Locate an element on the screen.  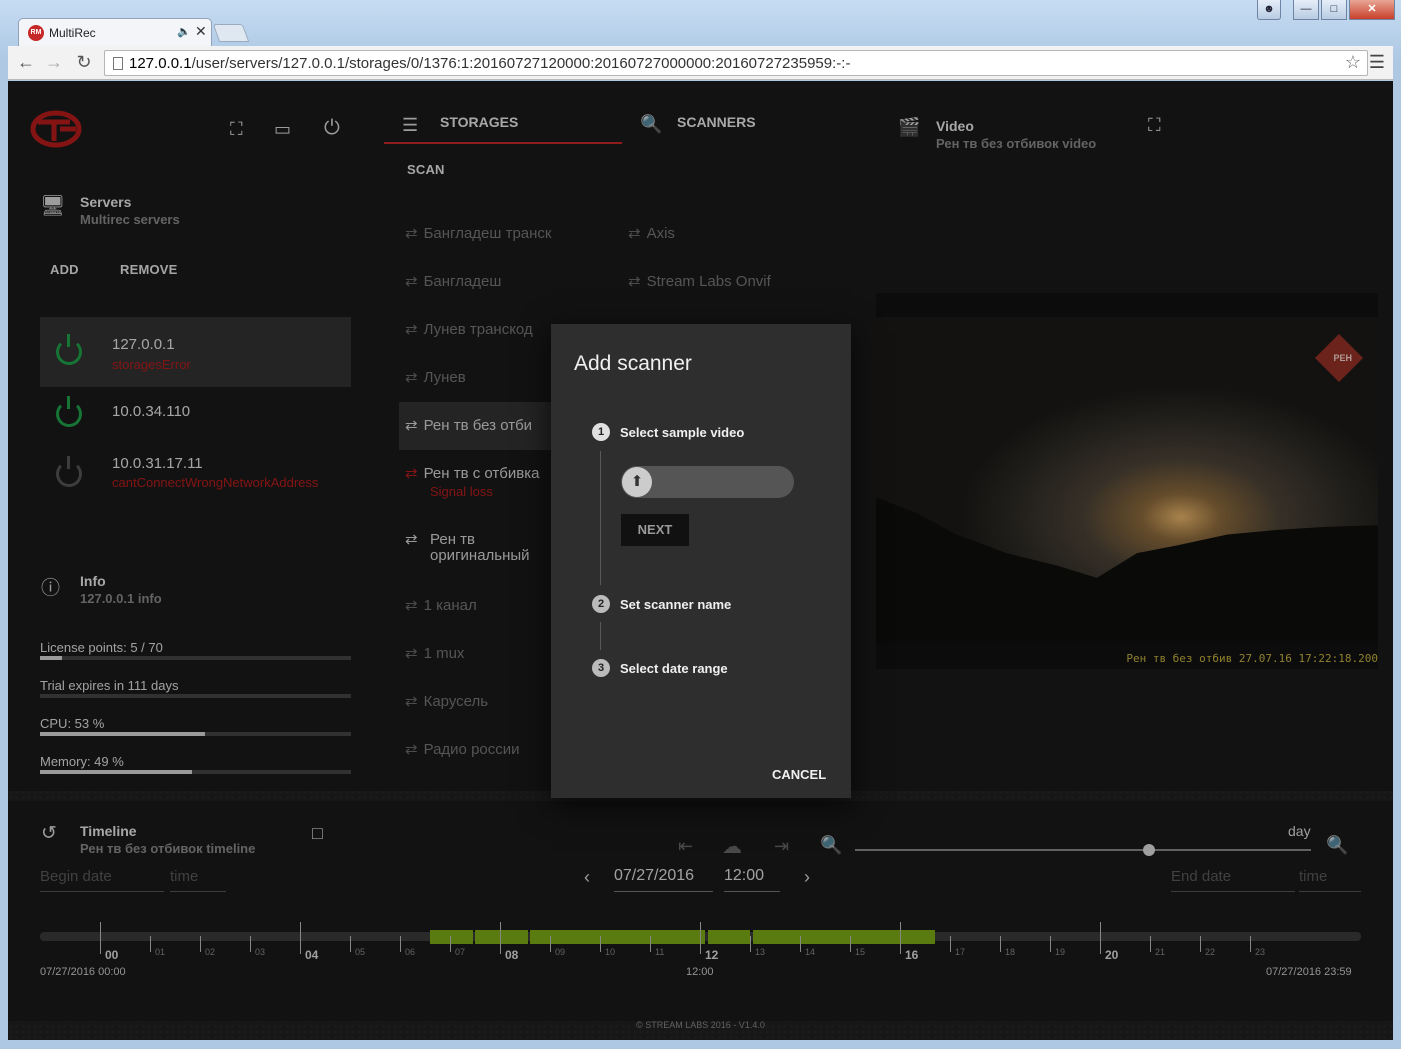
next-button: NEXT is located at coordinates (655, 530).